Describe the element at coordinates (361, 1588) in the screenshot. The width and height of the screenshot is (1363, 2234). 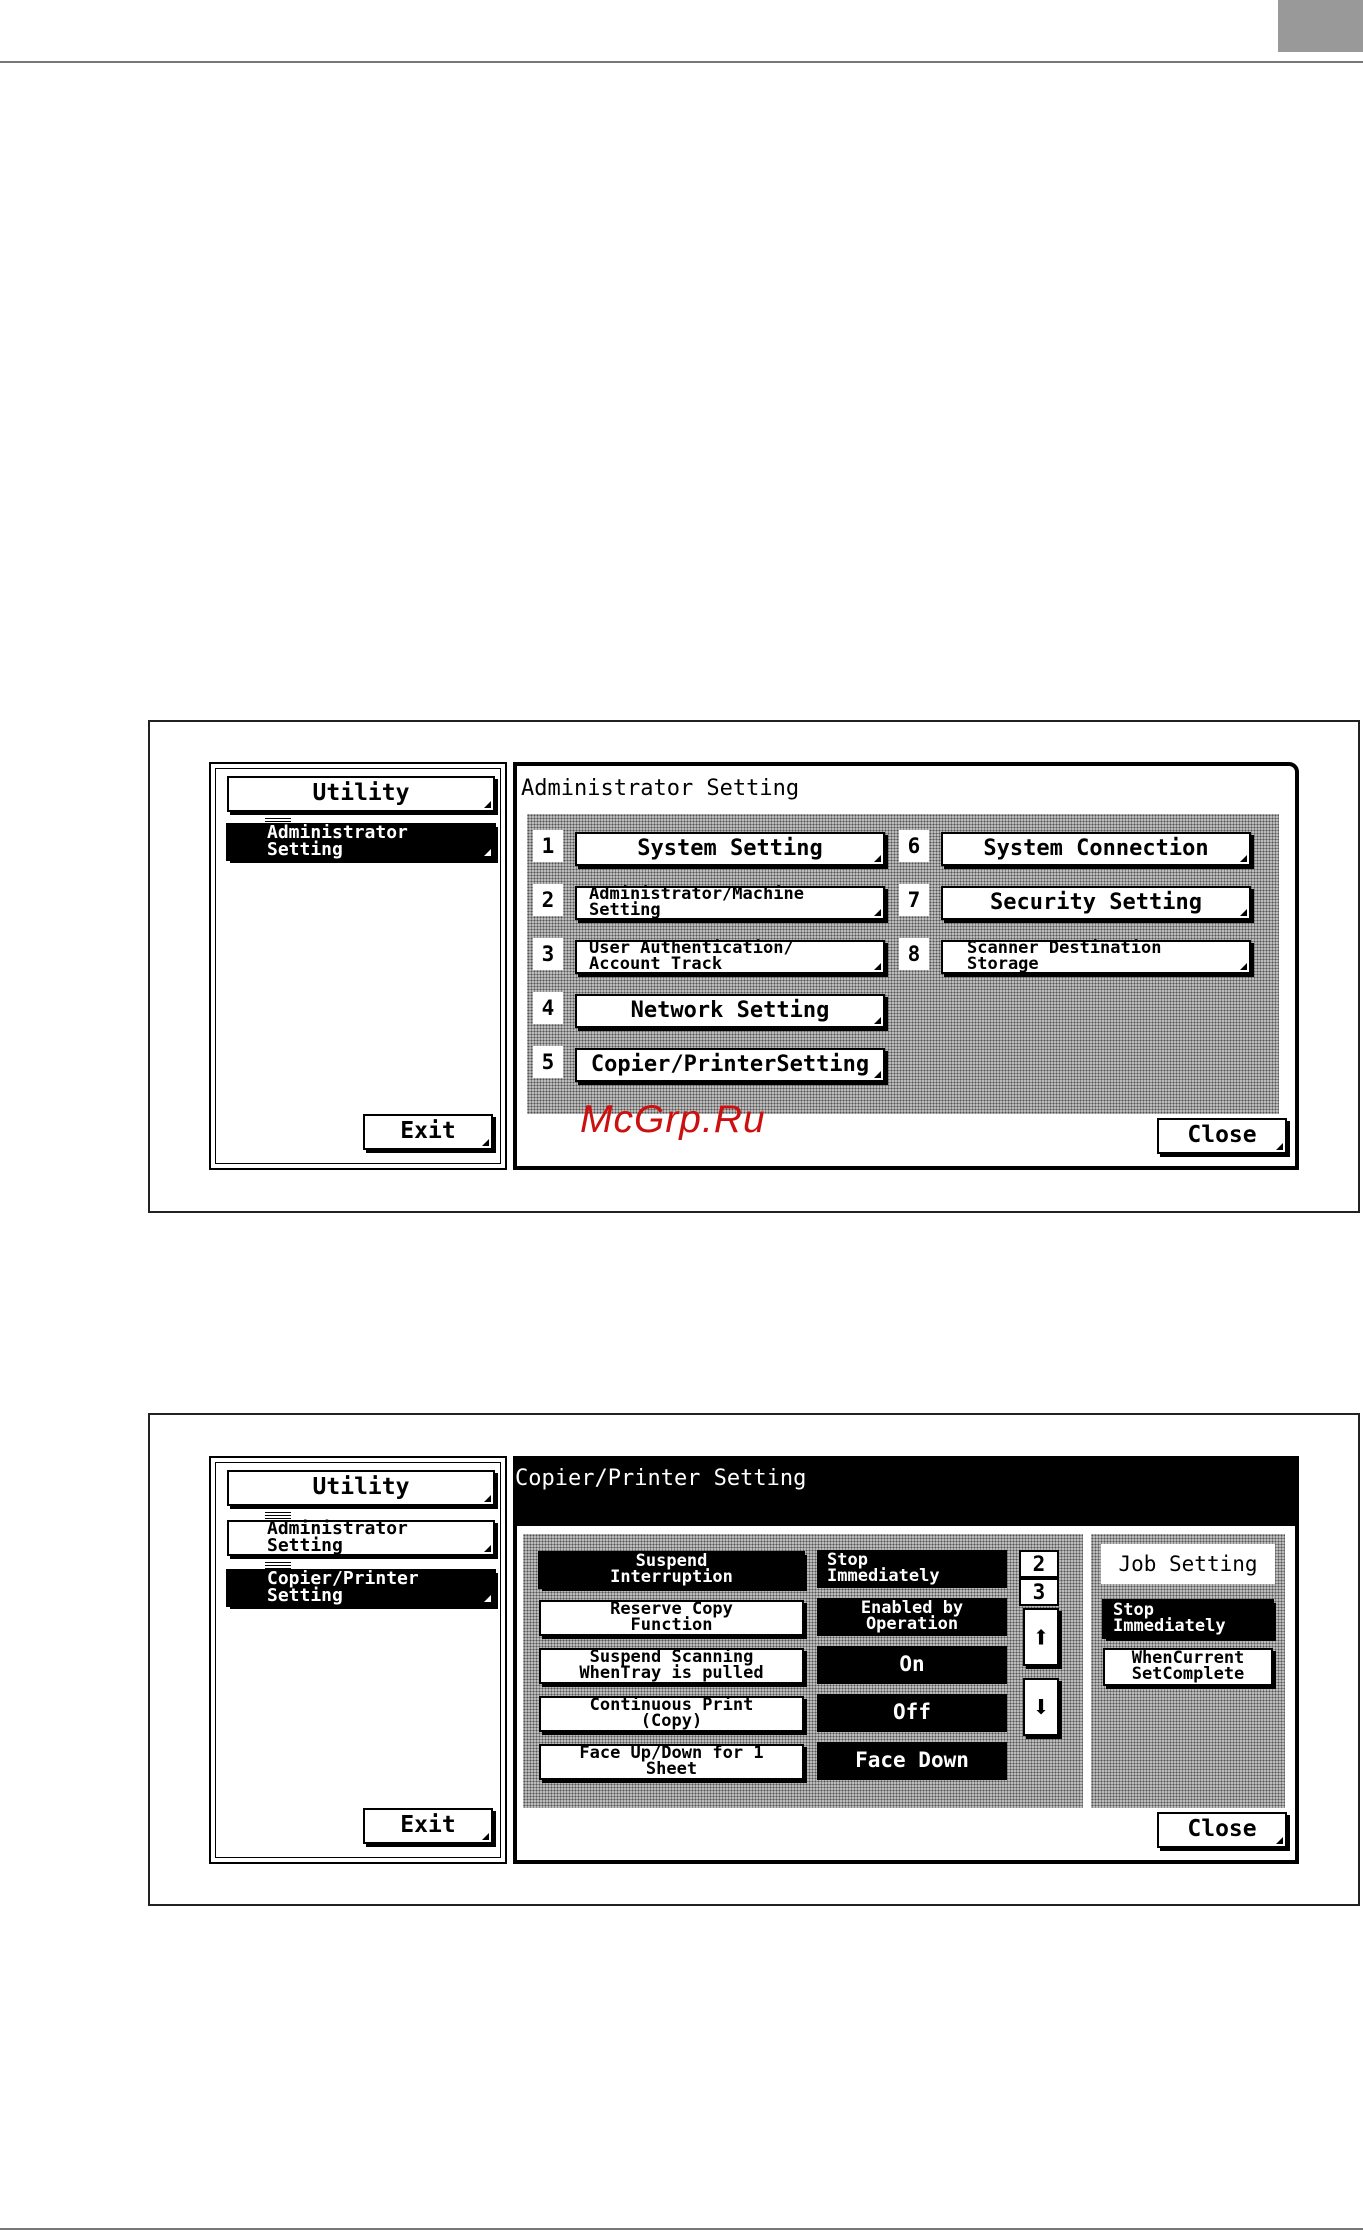
I see `copier-printer-setting-breadcrumb: Copier/Printer Setting` at that location.